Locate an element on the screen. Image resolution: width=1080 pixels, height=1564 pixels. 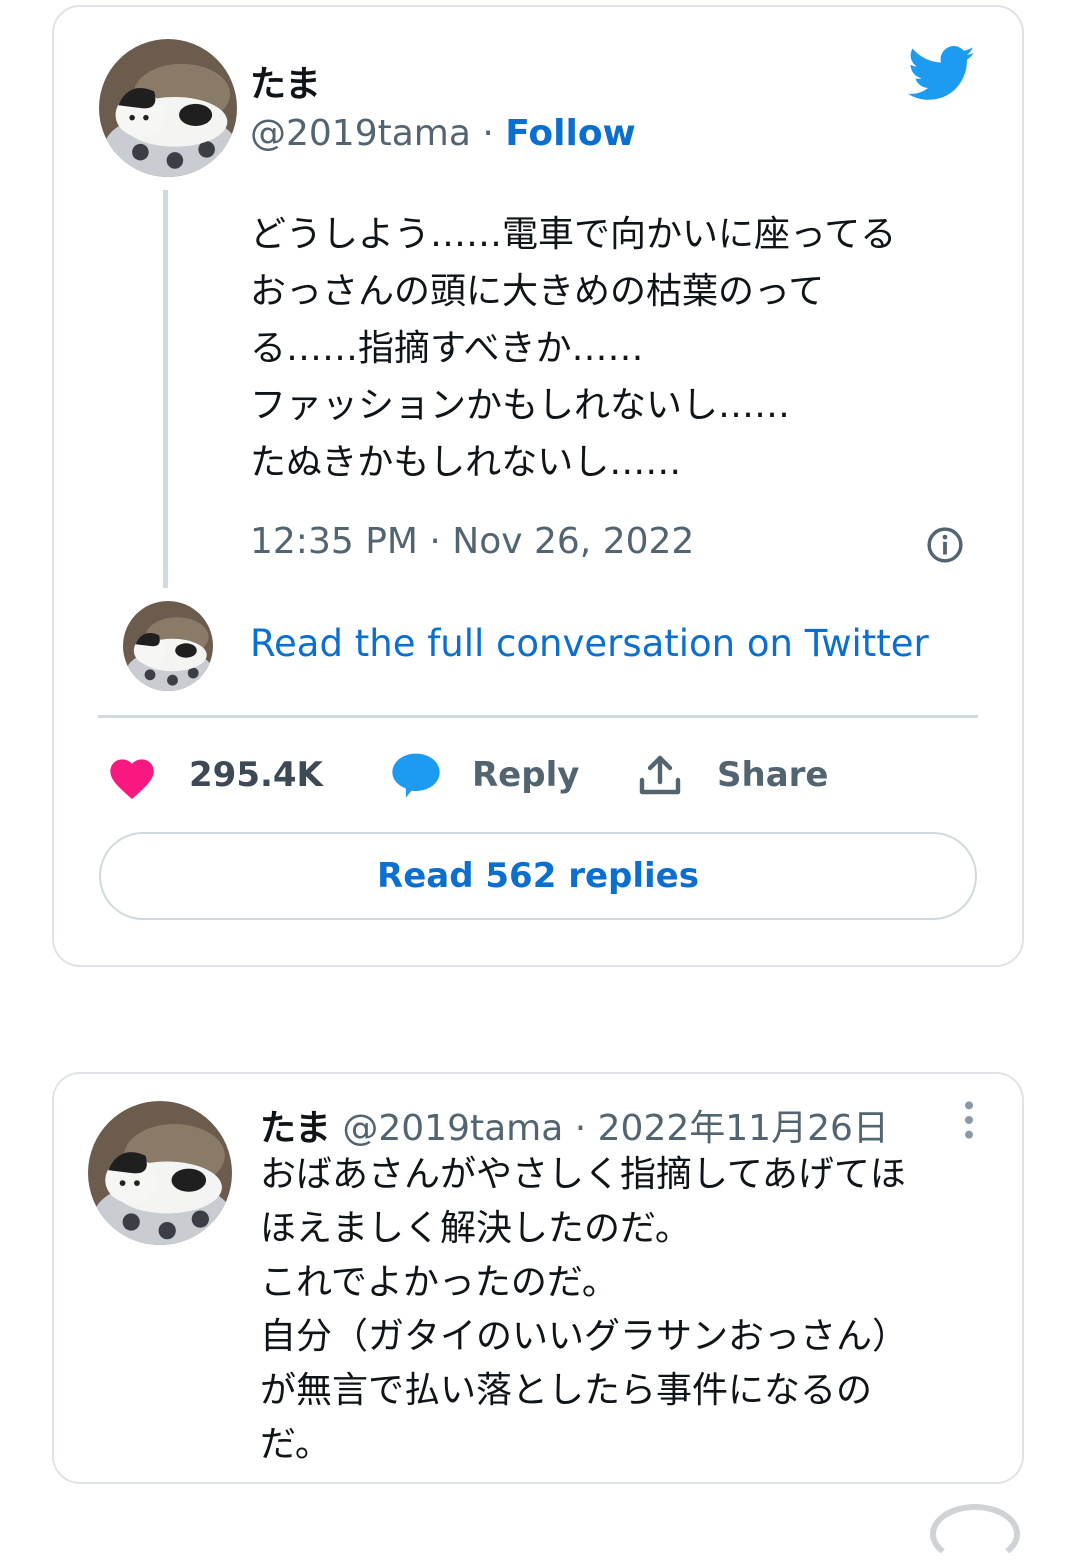
read-replies-button: Read 562 replies is located at coordinates (538, 876).